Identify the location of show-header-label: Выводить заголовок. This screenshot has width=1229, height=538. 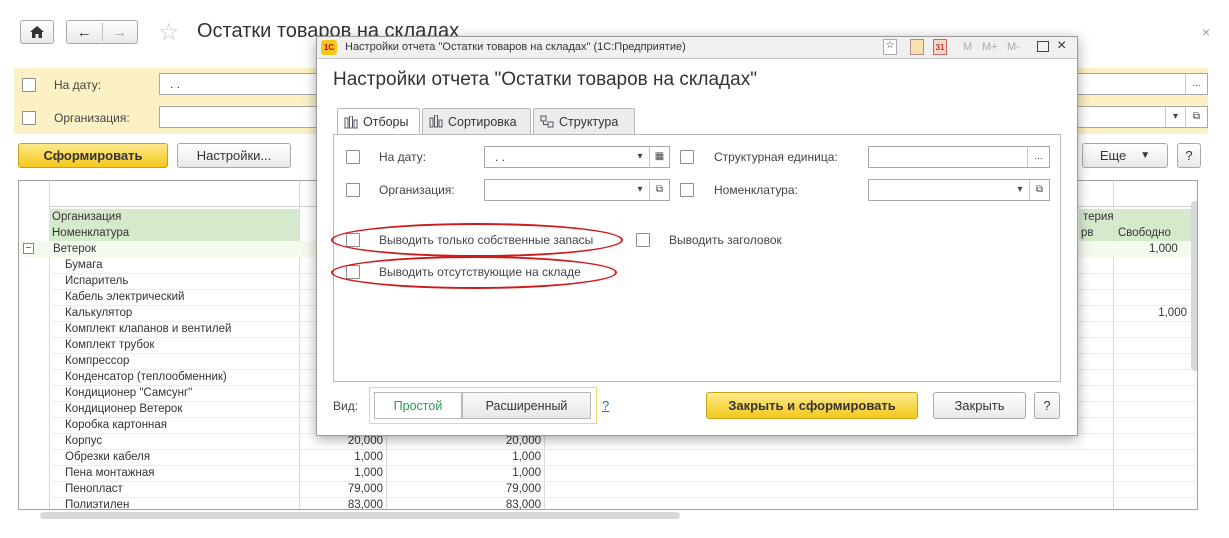
(725, 240).